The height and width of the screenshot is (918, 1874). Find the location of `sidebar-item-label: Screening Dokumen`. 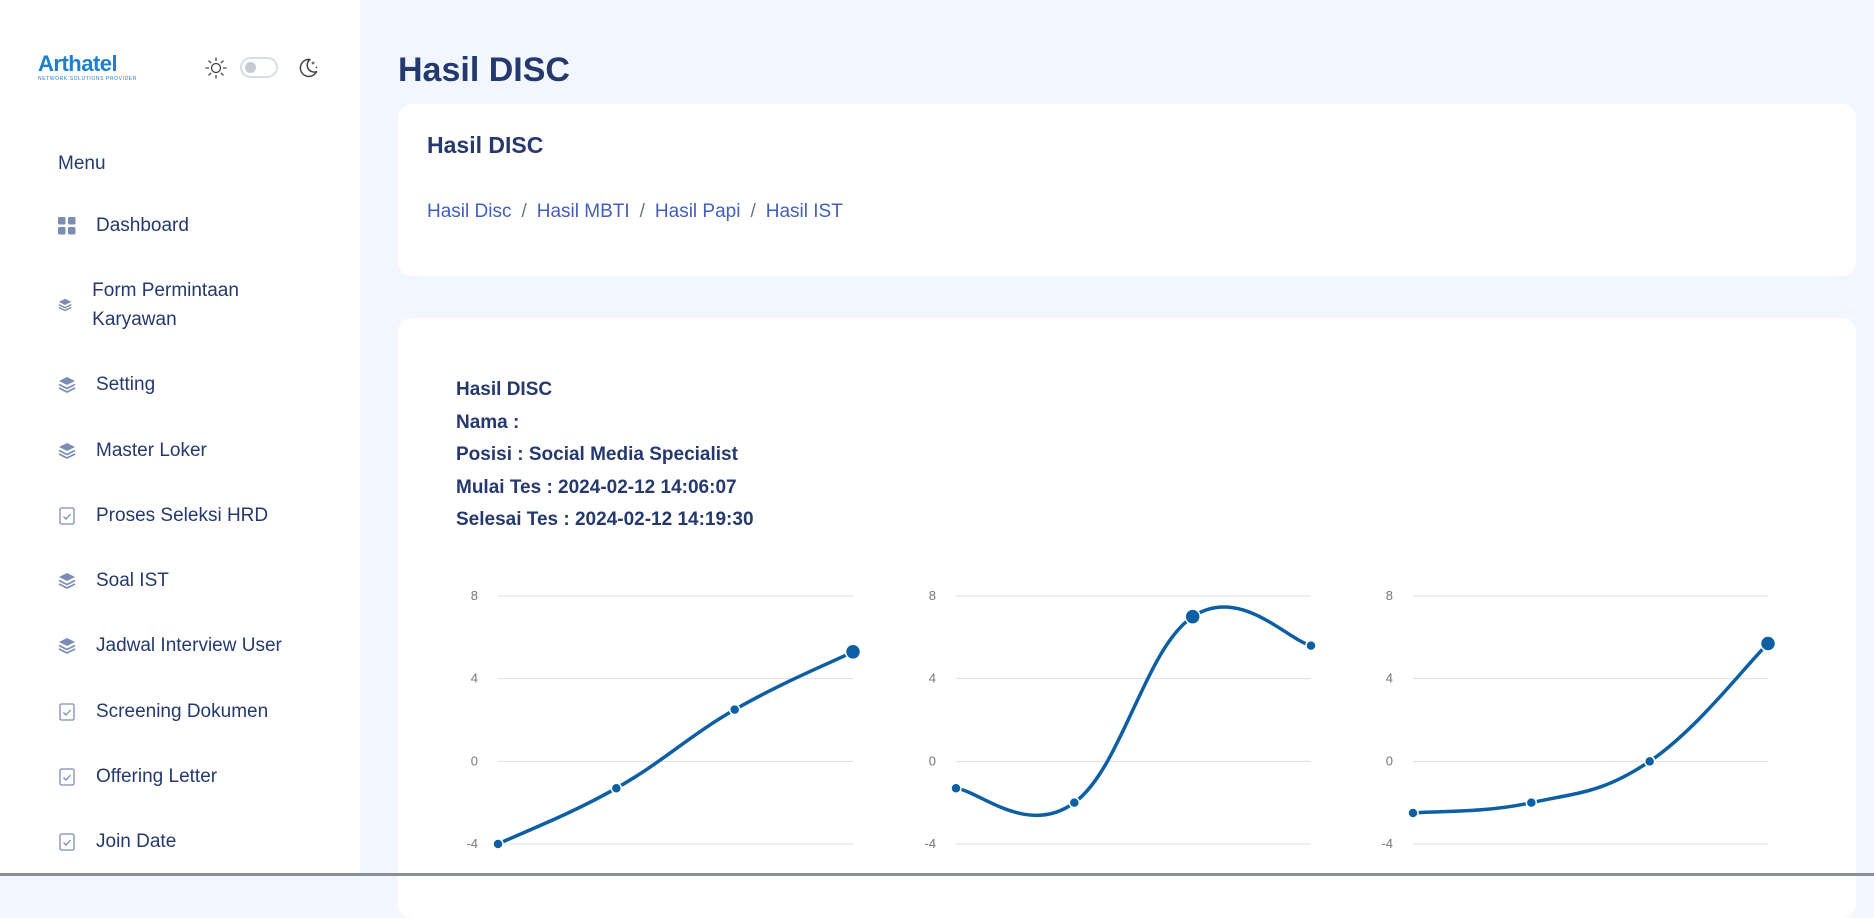

sidebar-item-label: Screening Dokumen is located at coordinates (182, 711).